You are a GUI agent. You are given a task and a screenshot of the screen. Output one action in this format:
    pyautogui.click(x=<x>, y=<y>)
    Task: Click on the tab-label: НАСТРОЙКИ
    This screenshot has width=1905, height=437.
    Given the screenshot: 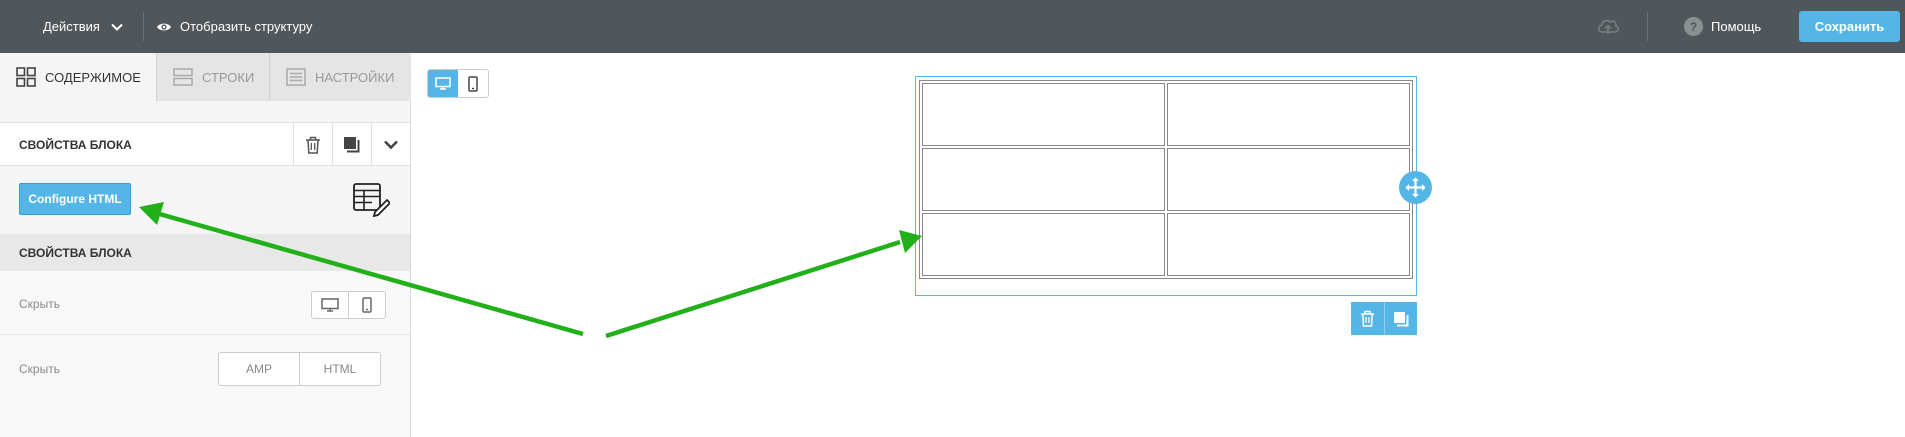 What is the action you would take?
    pyautogui.click(x=355, y=77)
    